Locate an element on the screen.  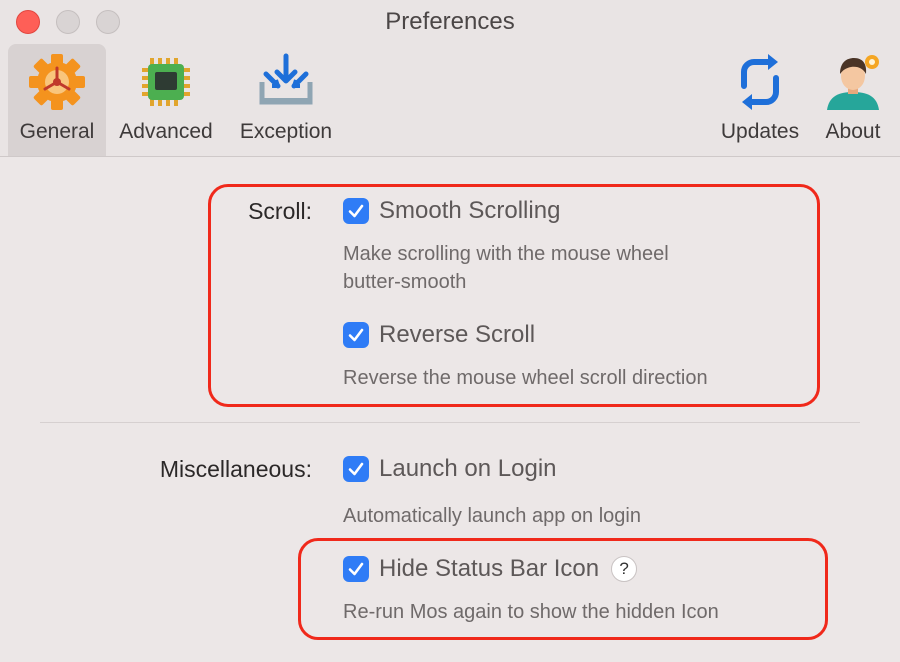
reverse-scroll-description: Reverse the mouse wheel scroll direction is located at coordinates (525, 378).